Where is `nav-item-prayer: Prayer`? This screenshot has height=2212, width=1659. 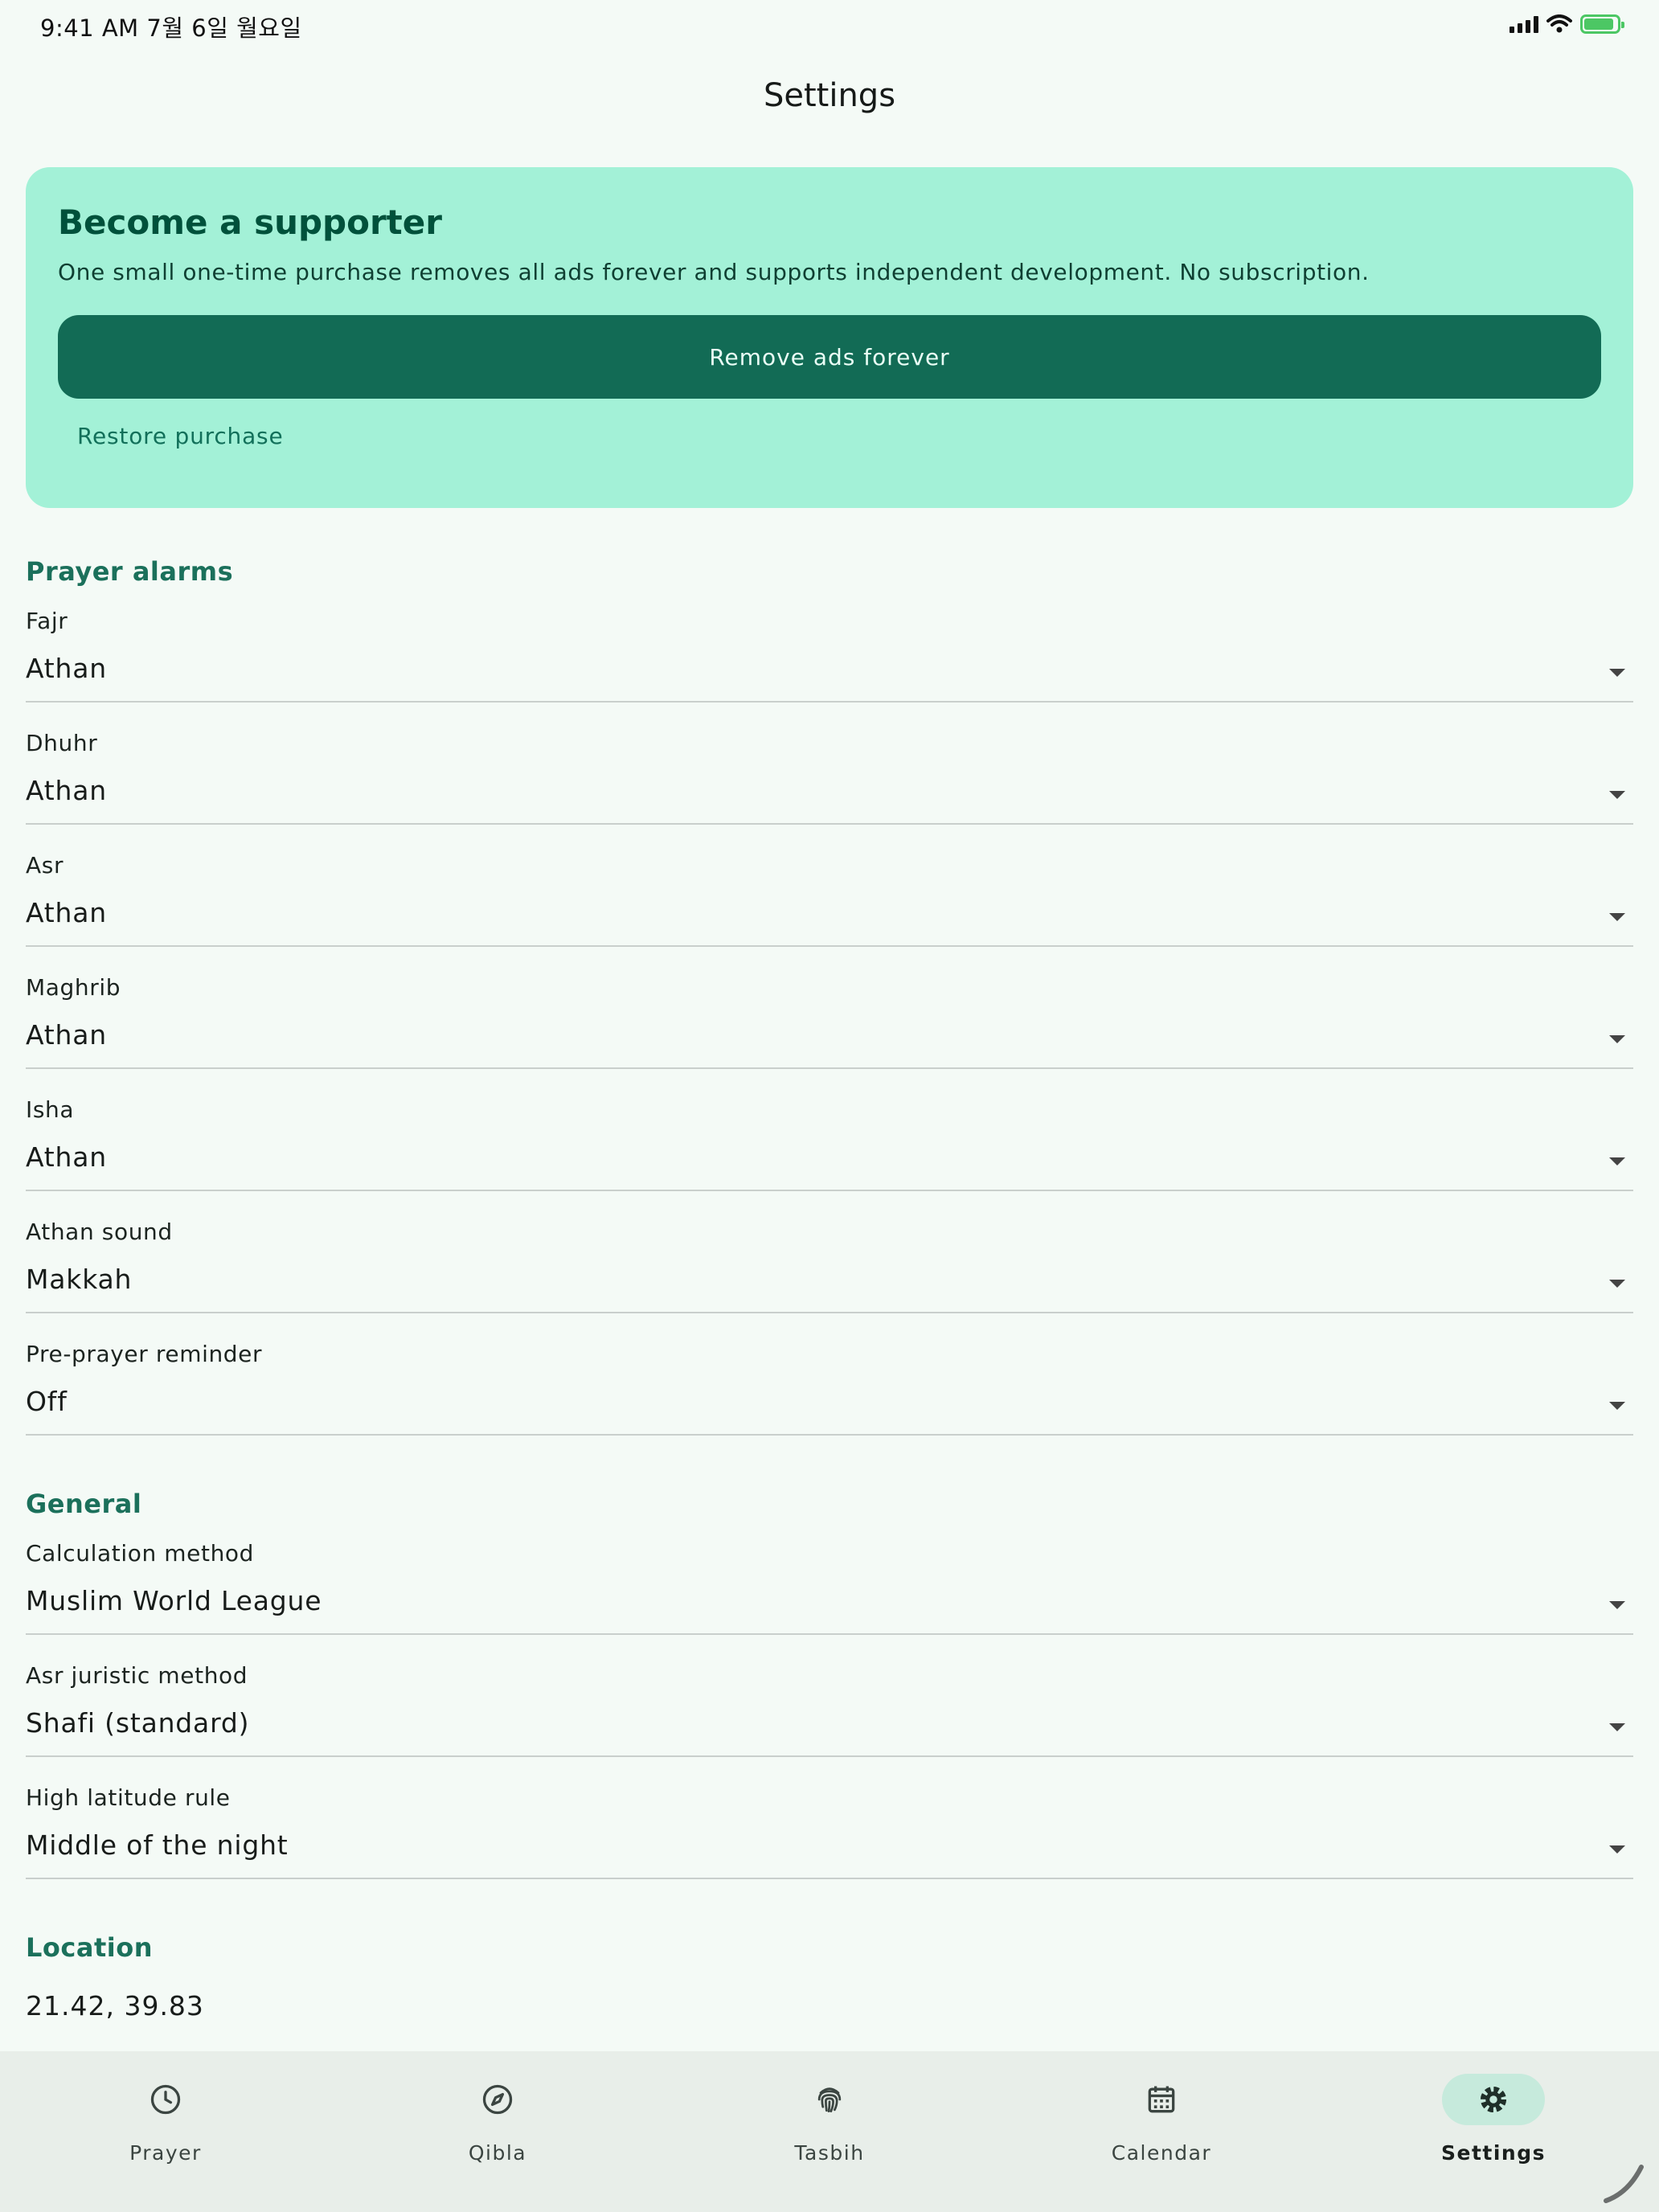
nav-item-prayer: Prayer is located at coordinates (165, 2131).